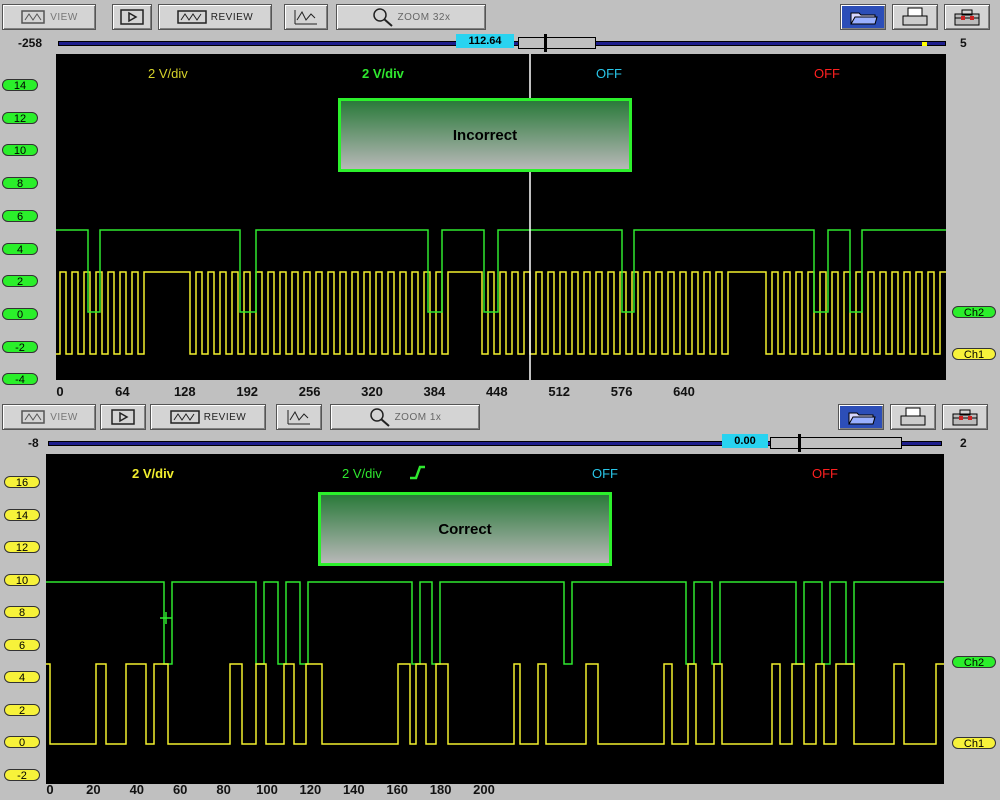 Image resolution: width=1000 pixels, height=800 pixels. Describe the element at coordinates (496, 391) in the screenshot. I see `x-tick-label: 448` at that location.